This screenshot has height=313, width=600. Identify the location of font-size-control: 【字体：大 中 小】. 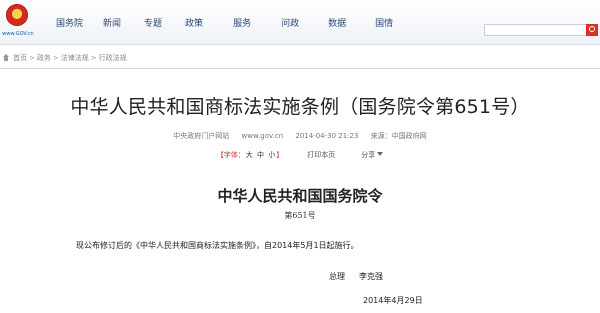
(250, 155).